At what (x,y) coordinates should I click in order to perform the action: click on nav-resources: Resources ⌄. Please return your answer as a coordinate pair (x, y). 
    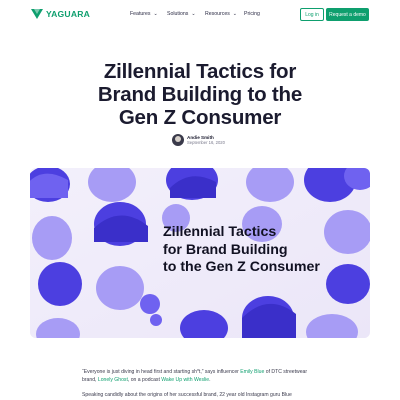
    Looking at the image, I should click on (221, 14).